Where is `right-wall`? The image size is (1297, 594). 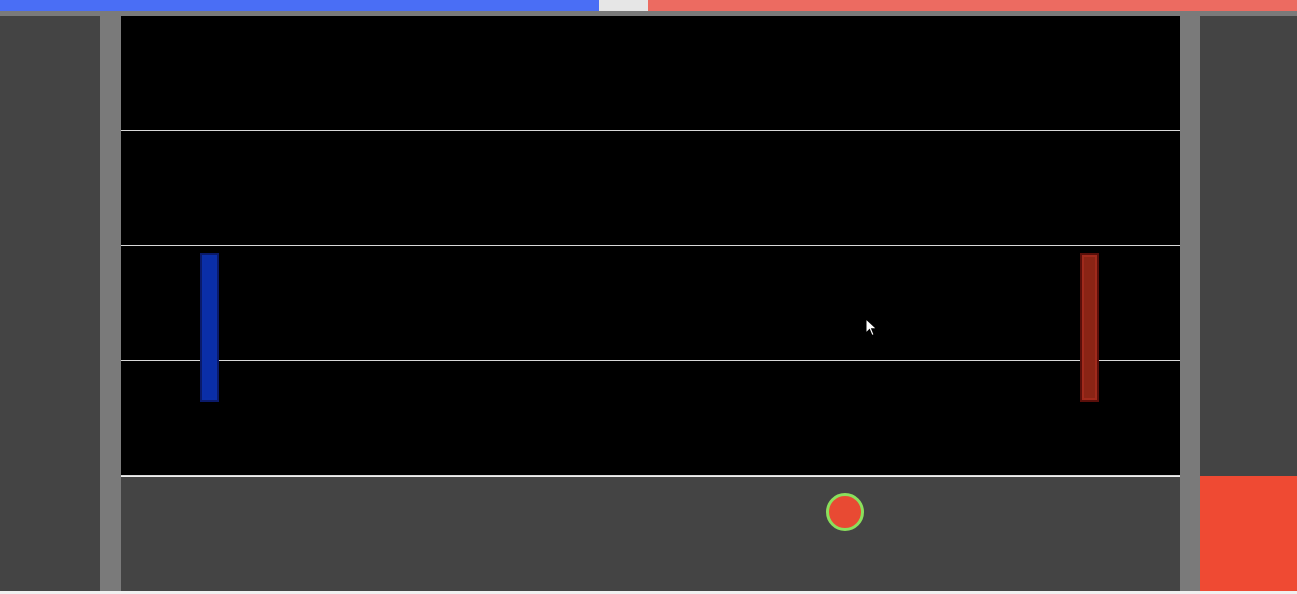
right-wall is located at coordinates (1190, 303).